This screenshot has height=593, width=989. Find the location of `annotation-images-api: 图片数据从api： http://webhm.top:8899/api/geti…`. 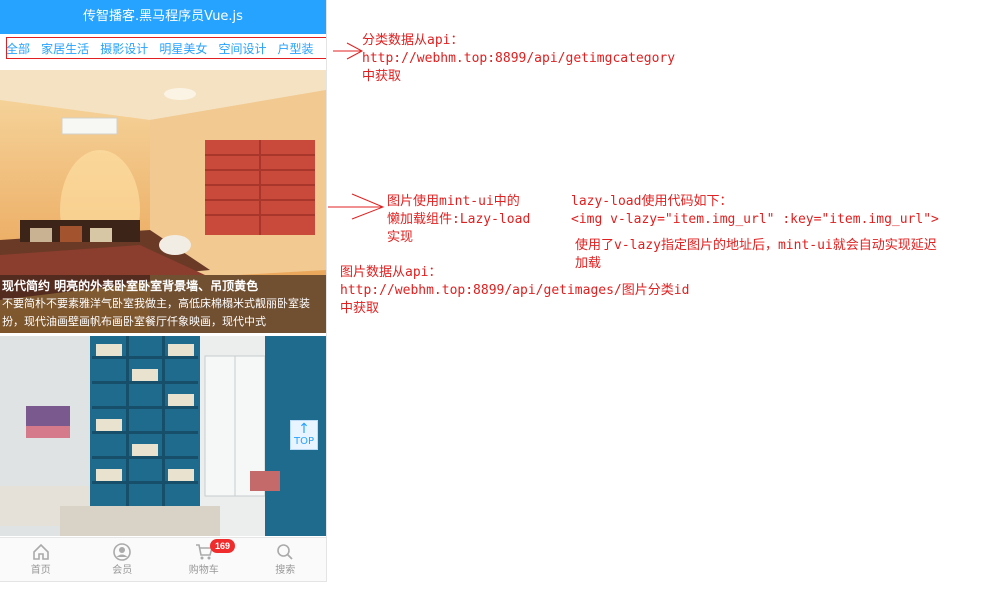

annotation-images-api: 图片数据从api： http://webhm.top:8899/api/geti… is located at coordinates (514, 291).